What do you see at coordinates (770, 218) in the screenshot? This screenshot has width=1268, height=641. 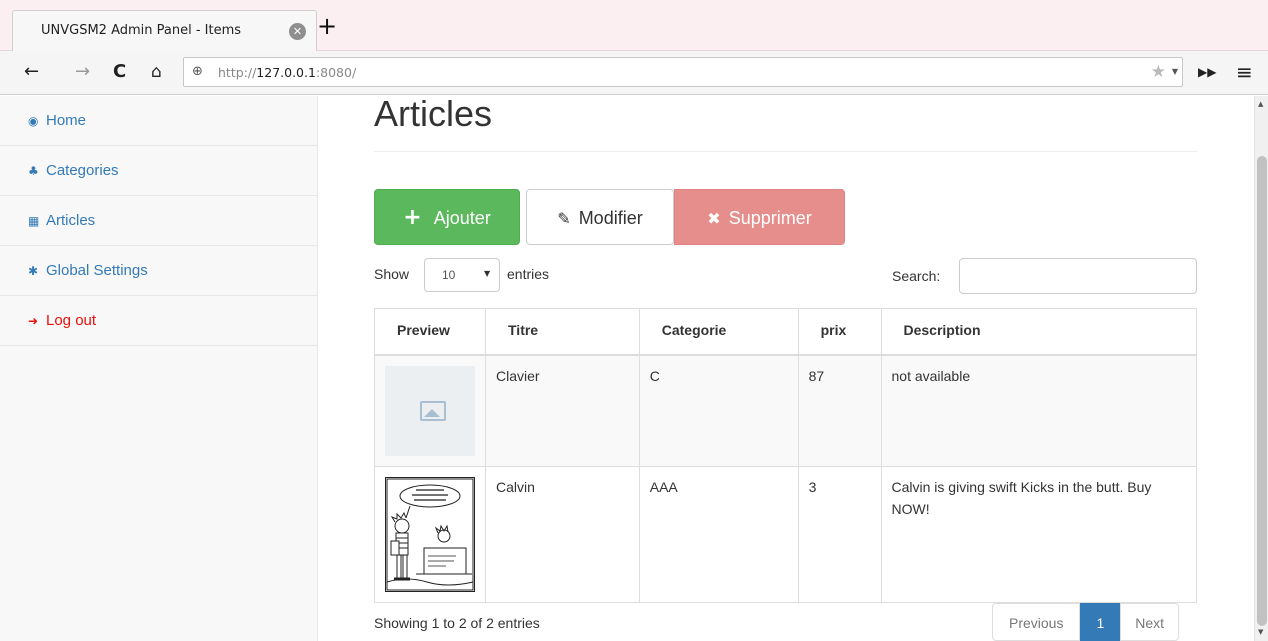 I see `delete-button-label: Supprimer` at bounding box center [770, 218].